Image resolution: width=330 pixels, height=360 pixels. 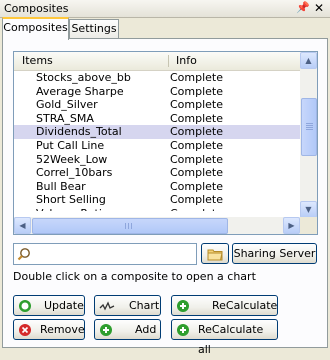 What do you see at coordinates (157, 160) in the screenshot?
I see `list-item: 52Week_Low Complete` at bounding box center [157, 160].